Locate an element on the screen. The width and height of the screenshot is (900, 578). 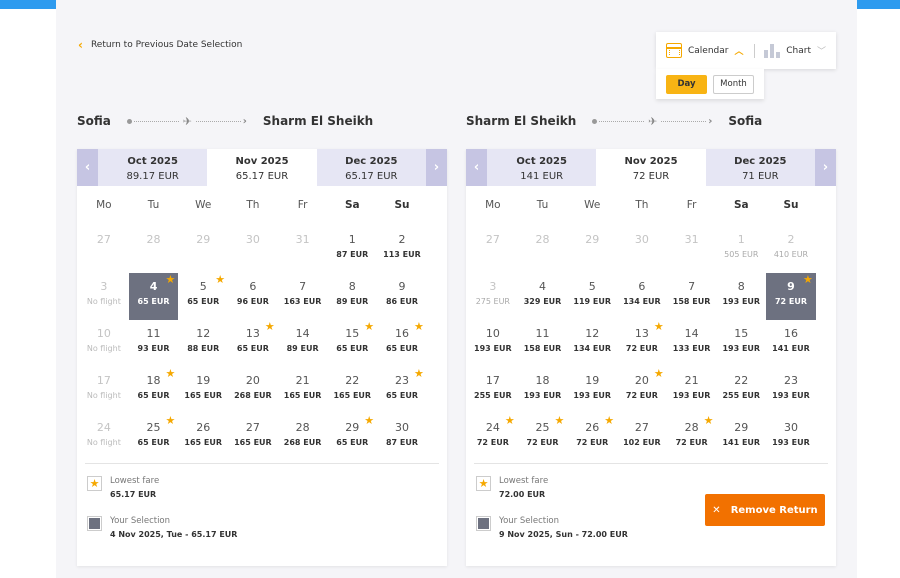
day-cell: 12 134 EUR is located at coordinates (592, 343).